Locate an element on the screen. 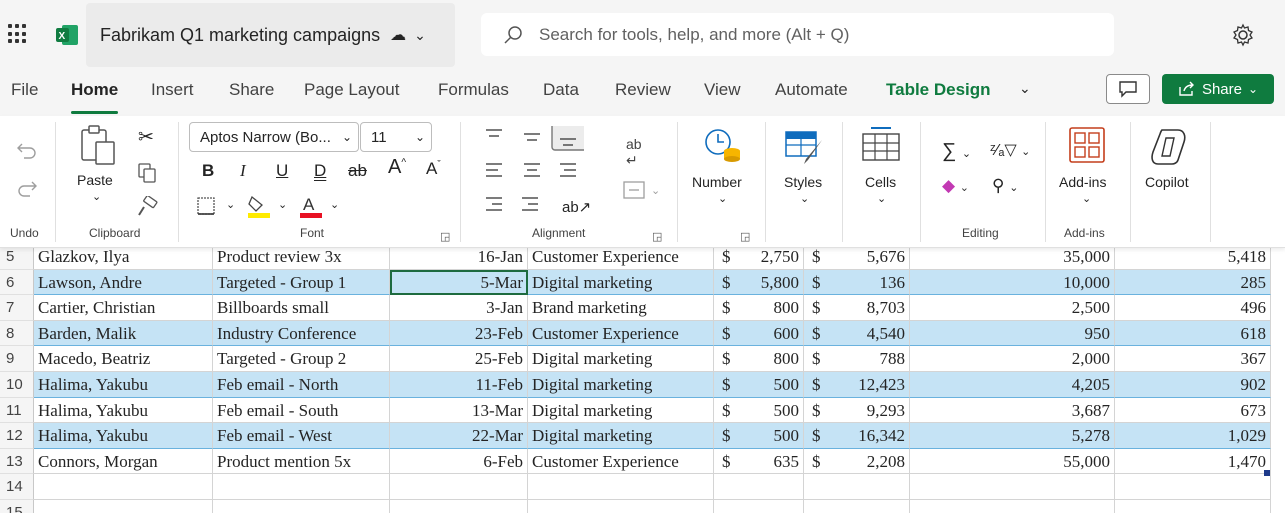  font-size-dropdown: 11 ⌄ is located at coordinates (396, 137).